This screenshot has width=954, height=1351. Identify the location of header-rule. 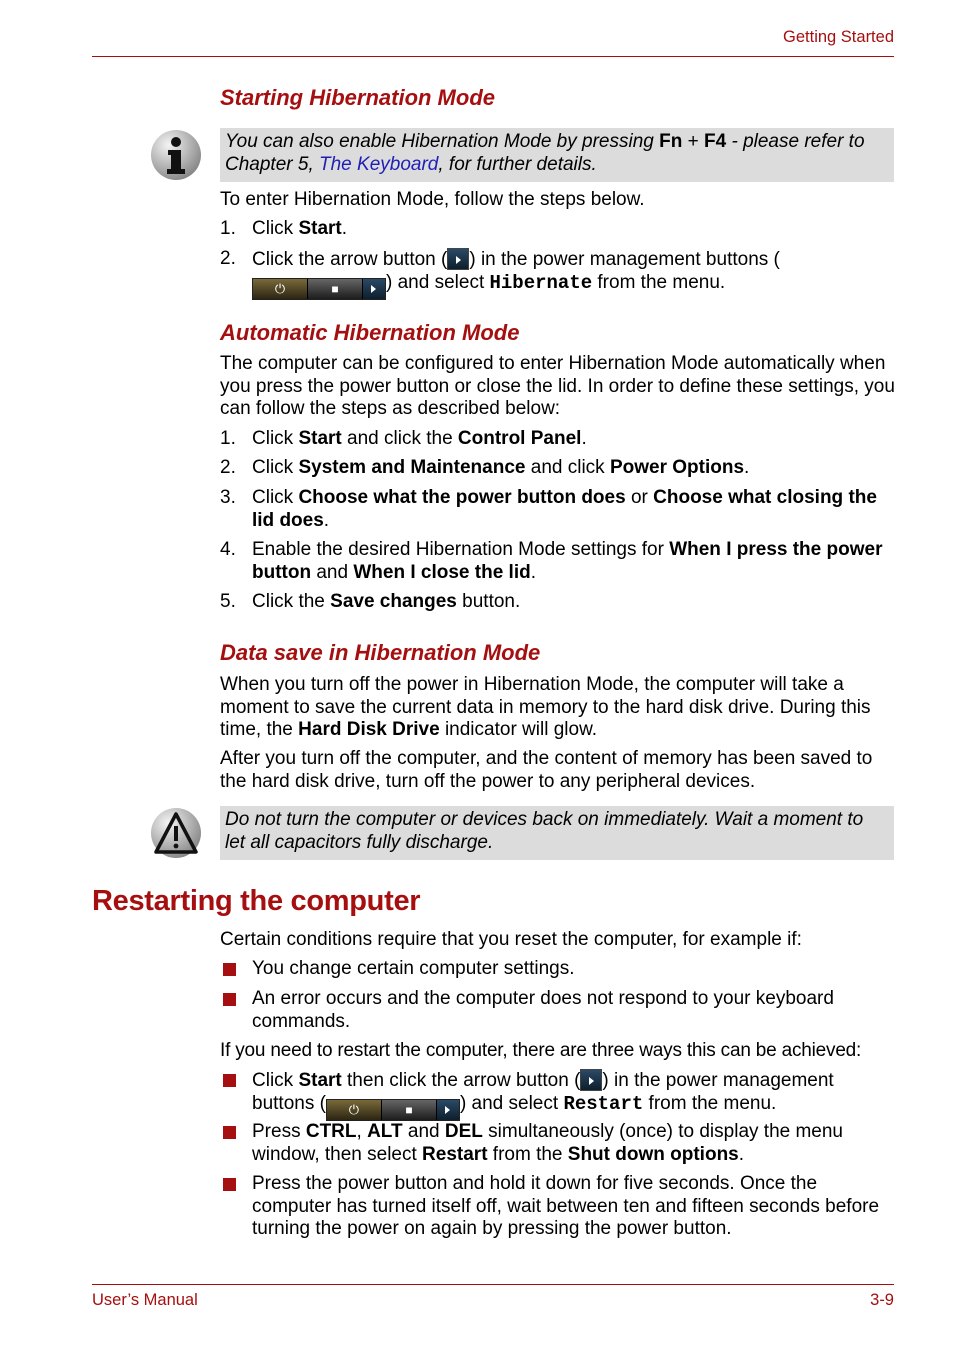
(493, 56).